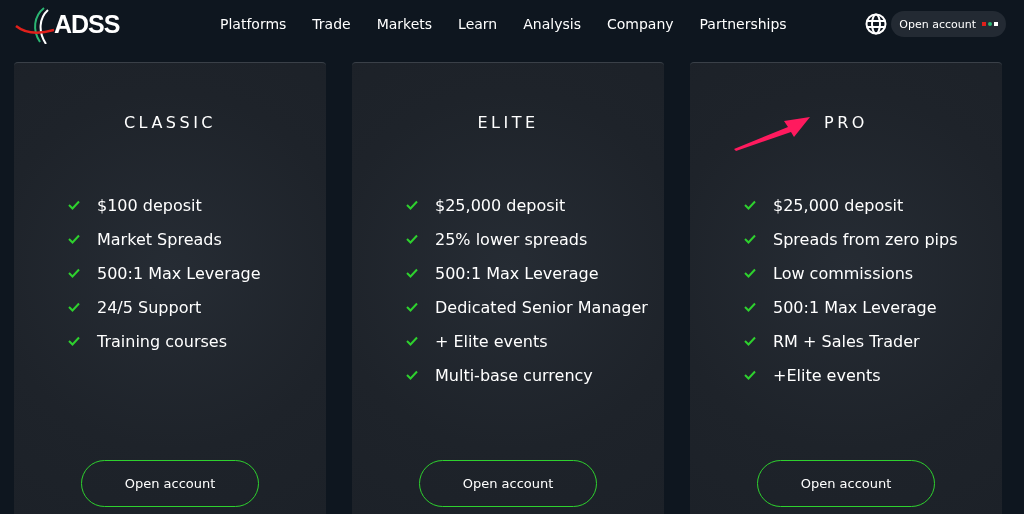  What do you see at coordinates (843, 273) in the screenshot?
I see `feature-text: Low commissions` at bounding box center [843, 273].